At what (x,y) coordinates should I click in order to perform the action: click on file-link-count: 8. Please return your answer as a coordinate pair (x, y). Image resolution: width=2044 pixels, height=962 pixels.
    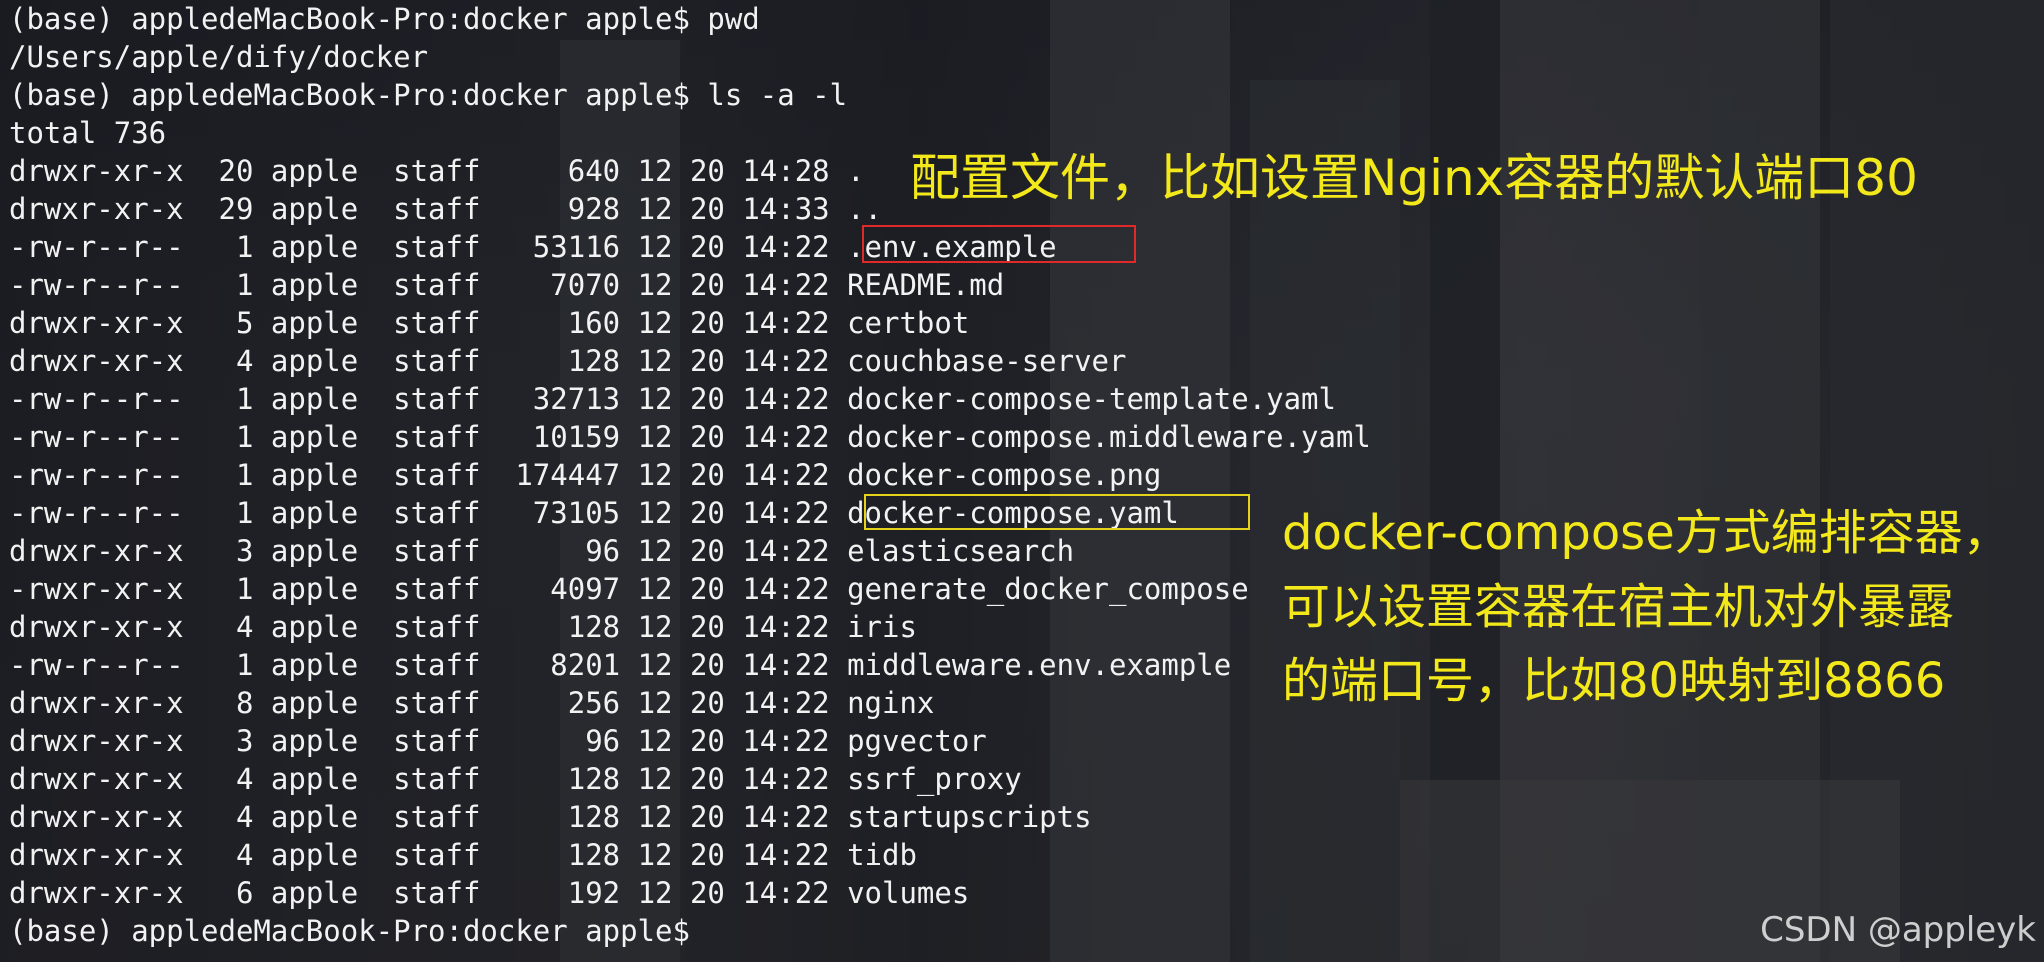
    Looking at the image, I should click on (236, 703).